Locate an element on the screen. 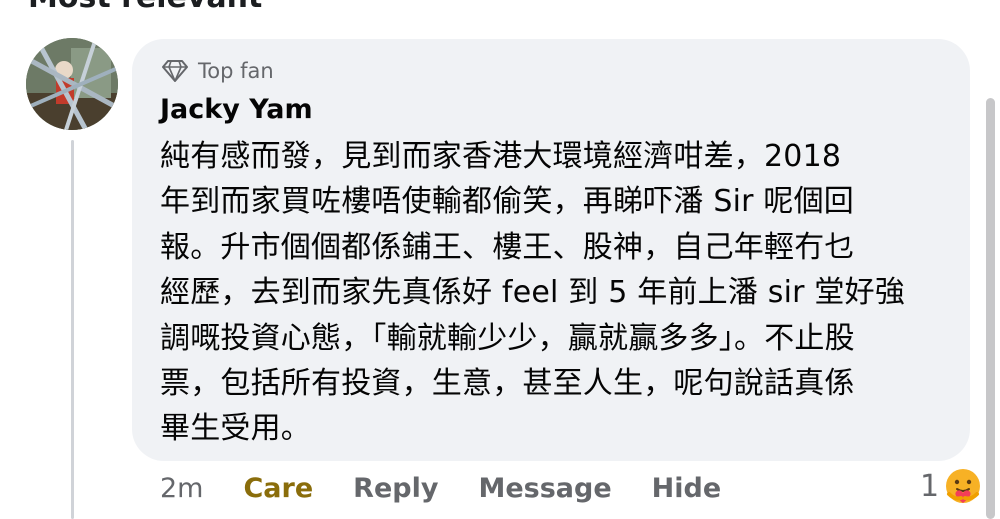 The image size is (1000, 519). comment-line: 純有感而發，見到而家香港大環境經濟咁差，2018 is located at coordinates (501, 156).